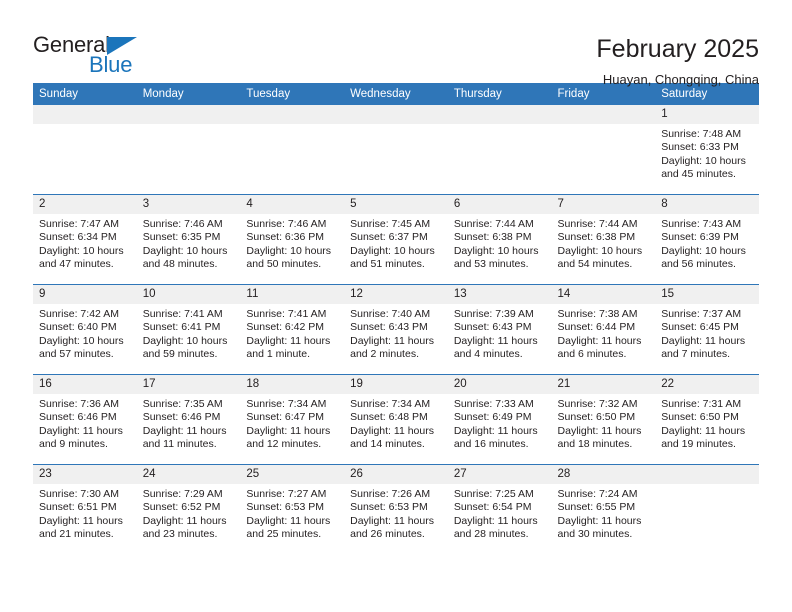 The height and width of the screenshot is (612, 792). Describe the element at coordinates (392, 437) in the screenshot. I see `daylight-text: Daylight: 11 hours and 14 minutes.` at that location.